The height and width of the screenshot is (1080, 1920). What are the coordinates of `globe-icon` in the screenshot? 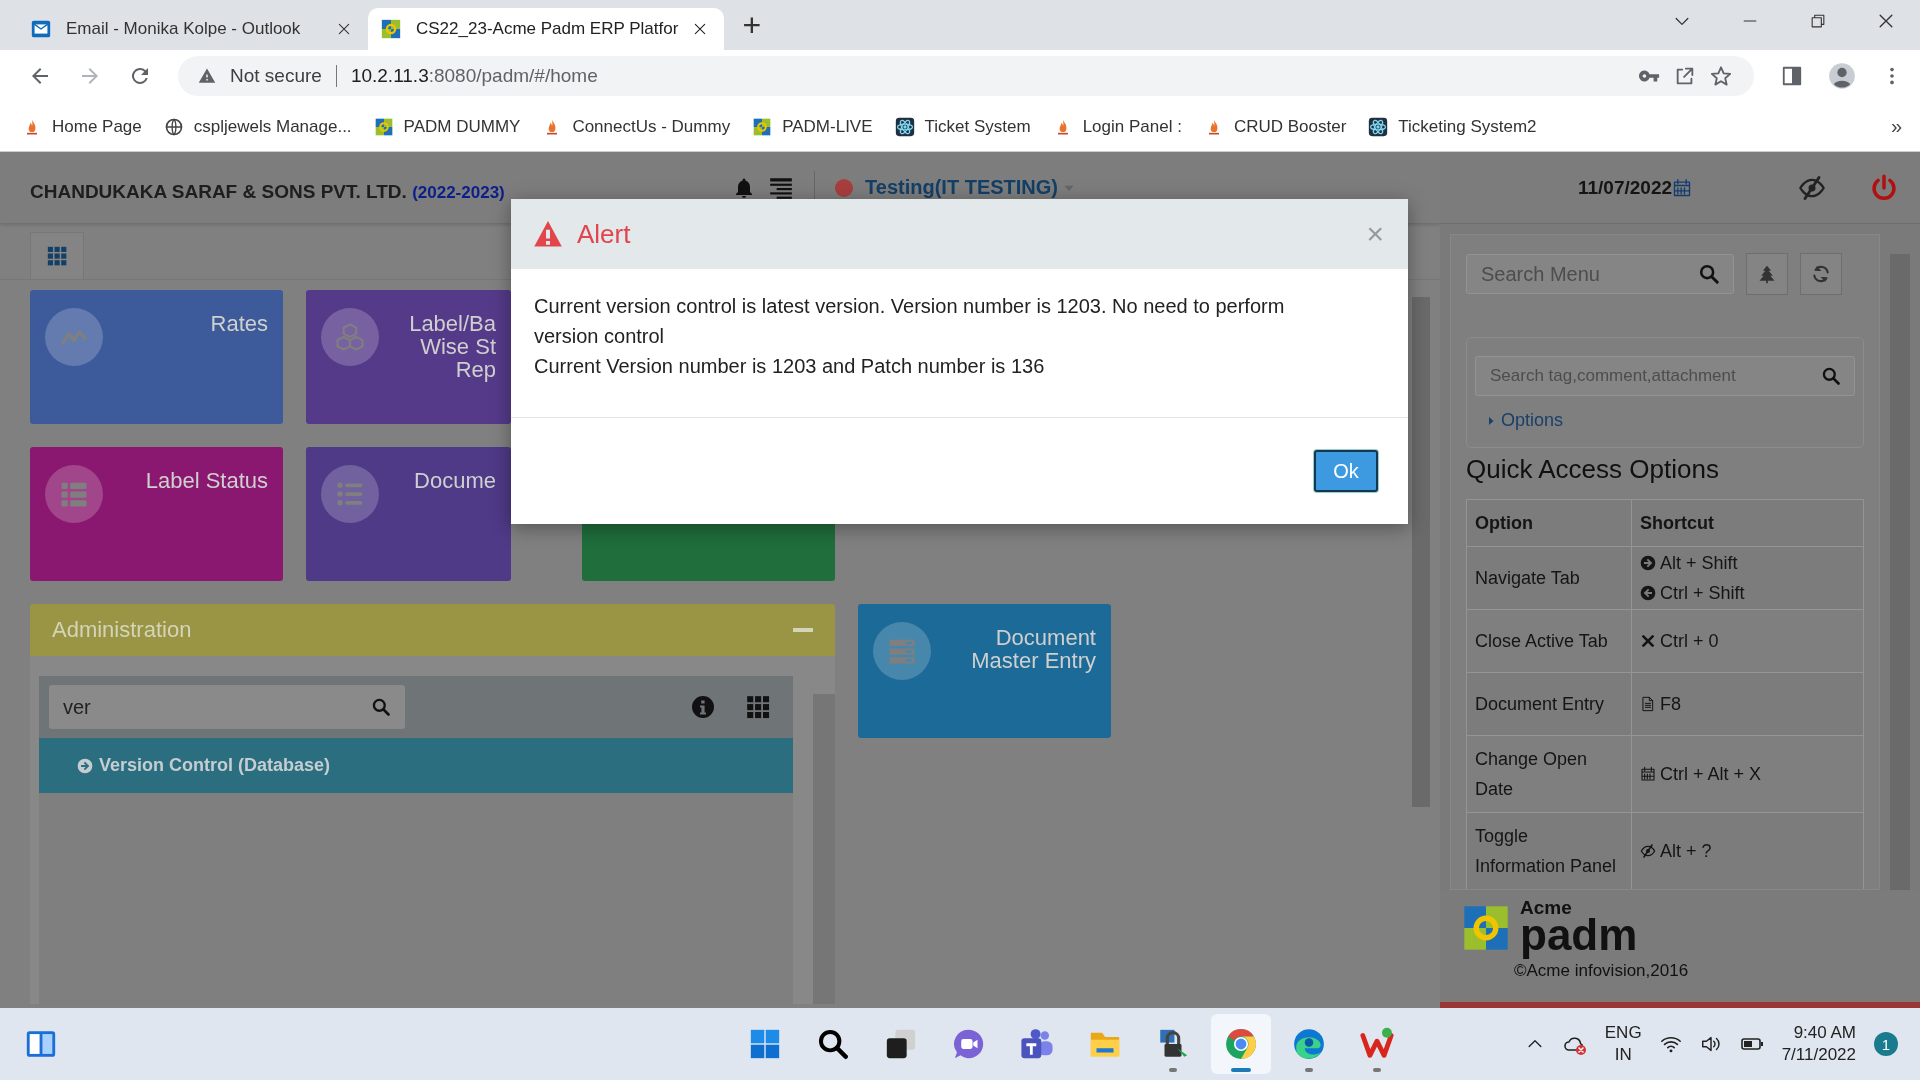 It's located at (173, 126).